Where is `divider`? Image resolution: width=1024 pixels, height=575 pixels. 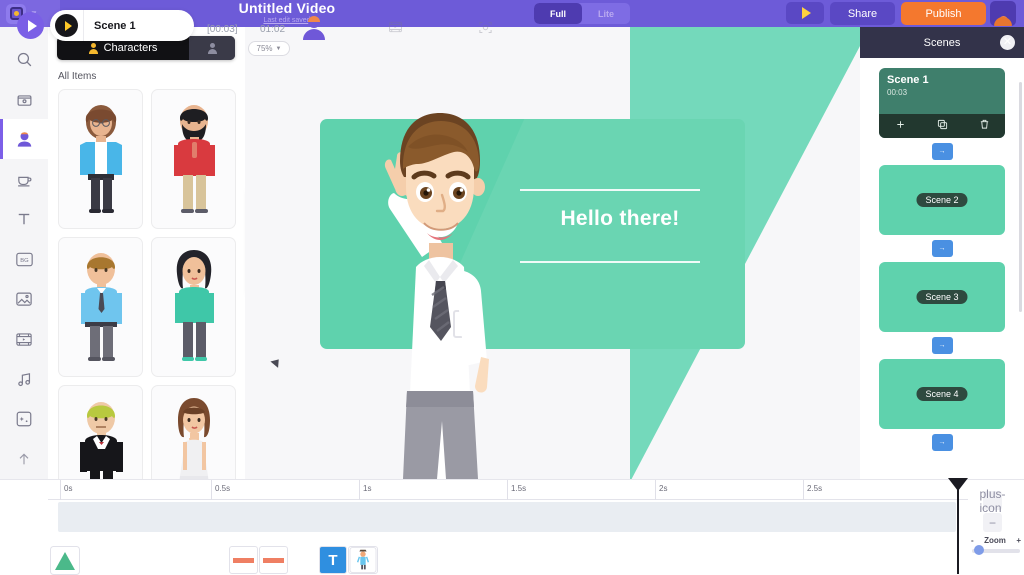 divider is located at coordinates (83, 25).